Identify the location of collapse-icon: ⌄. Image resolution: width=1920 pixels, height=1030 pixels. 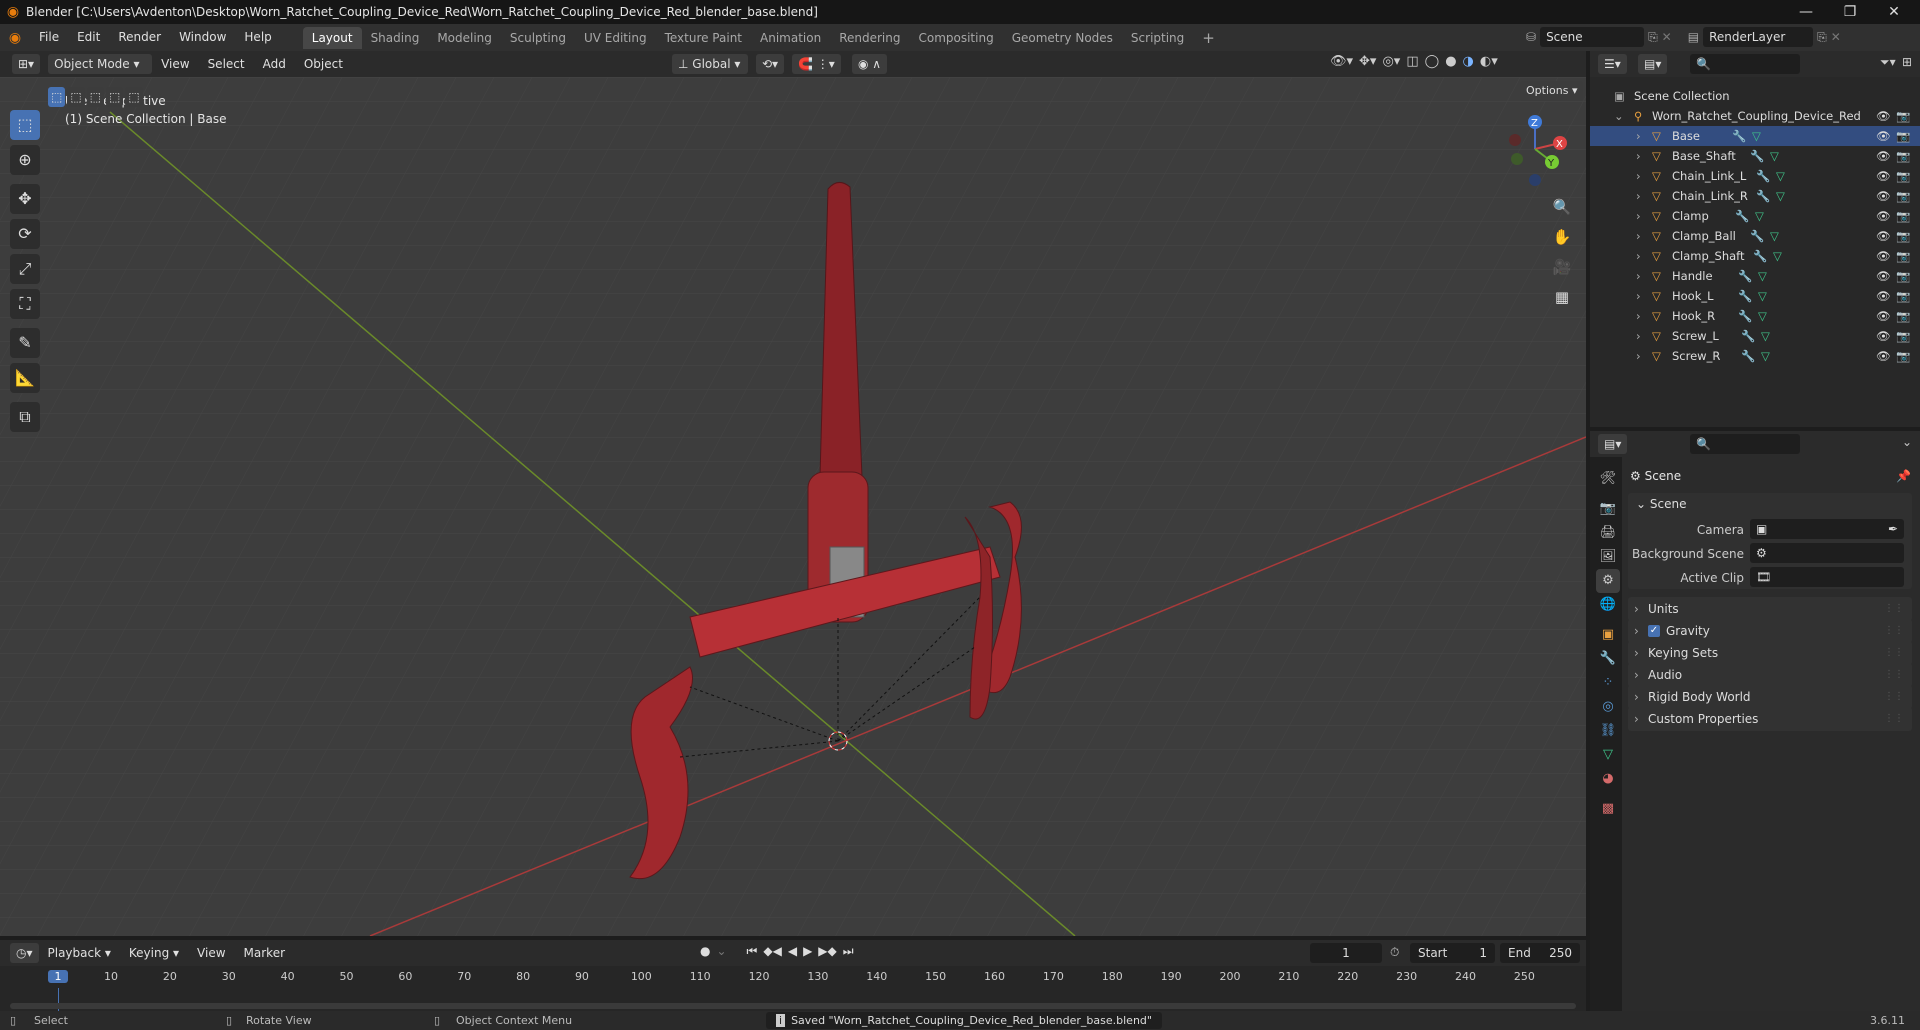
(1619, 116).